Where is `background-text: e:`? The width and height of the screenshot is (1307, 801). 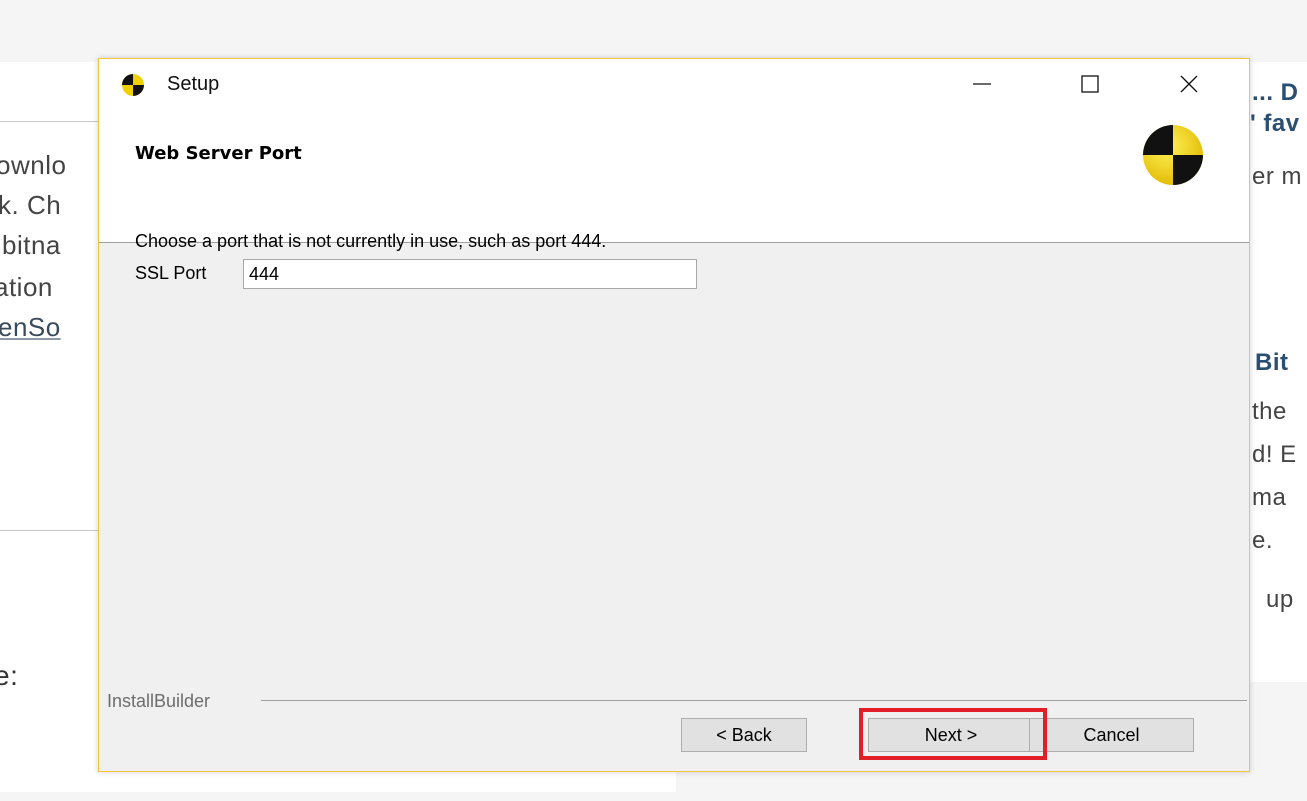 background-text: e: is located at coordinates (9, 675).